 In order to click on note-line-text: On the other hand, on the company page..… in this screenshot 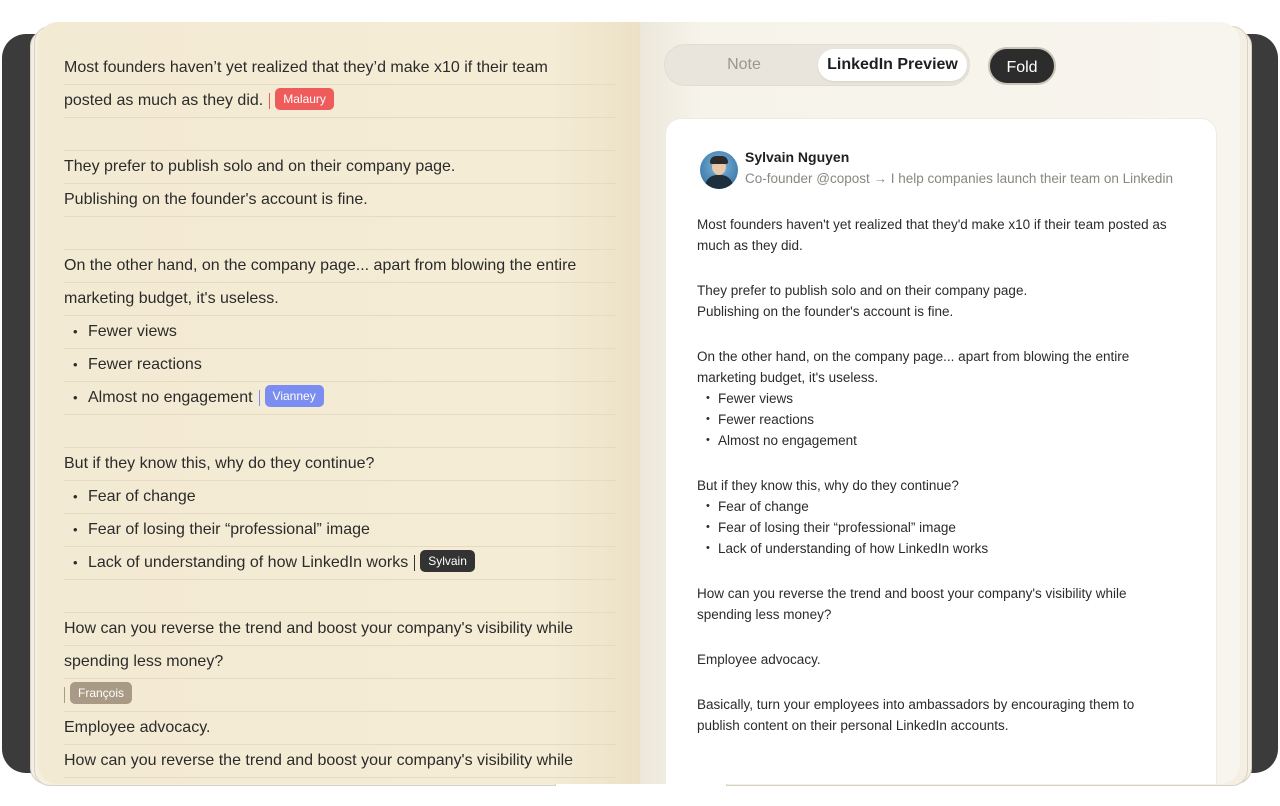, I will do `click(320, 265)`.